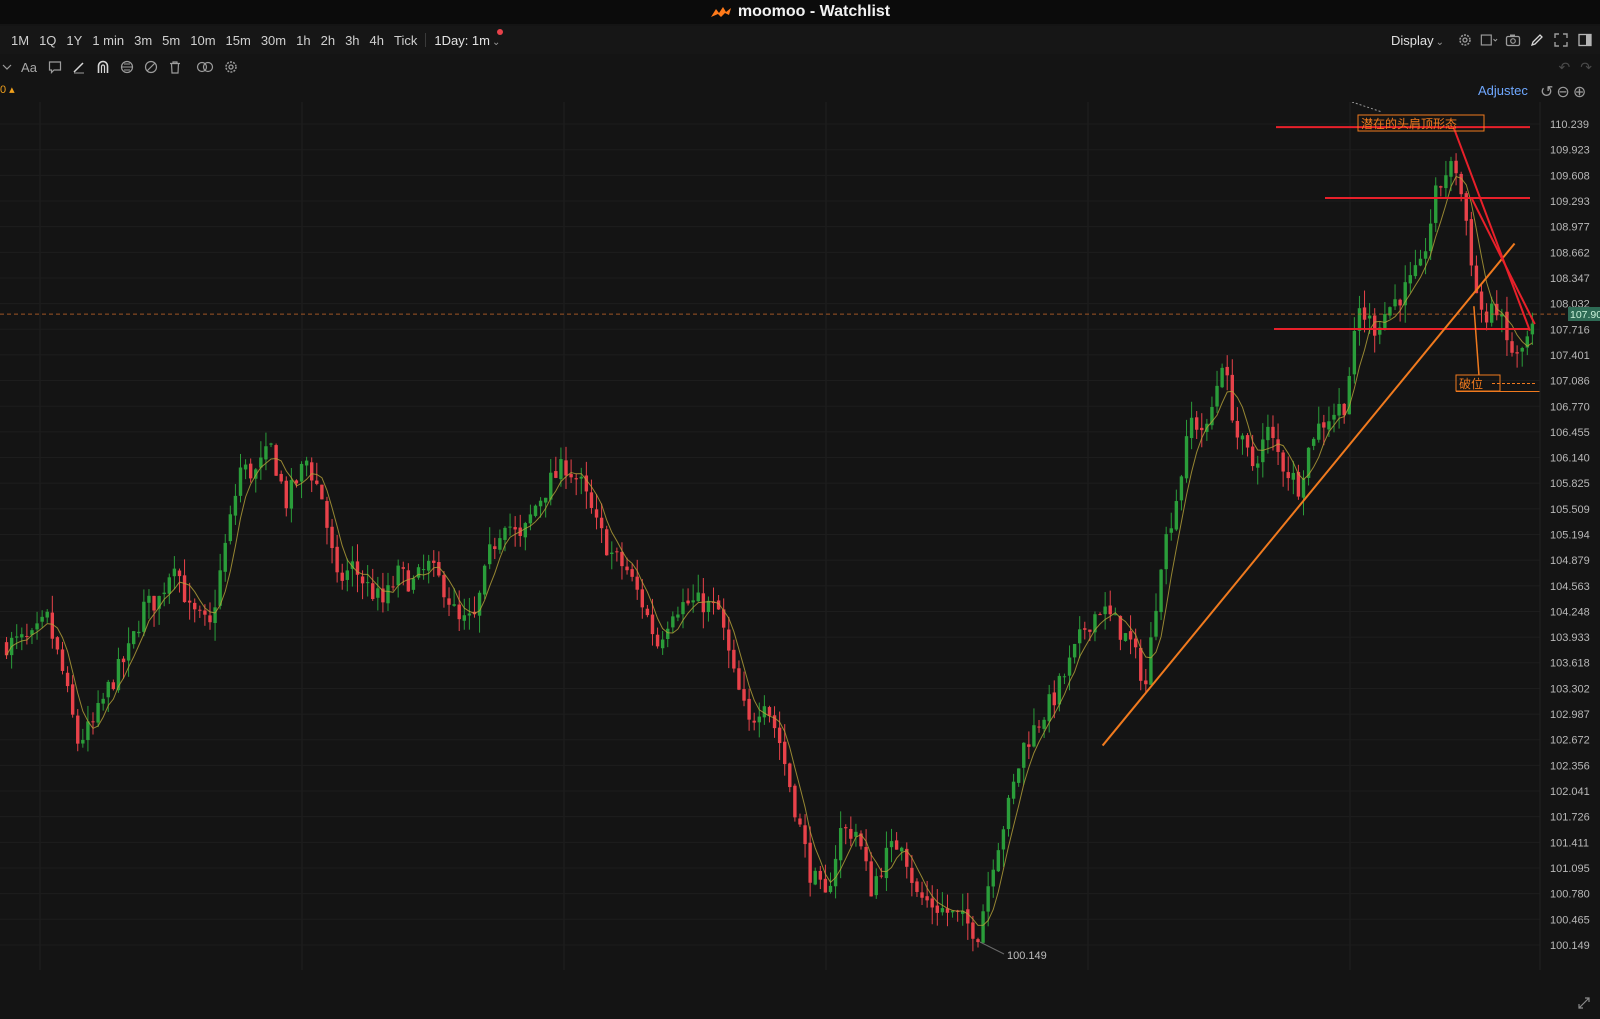 The image size is (1600, 1019). Describe the element at coordinates (328, 40) in the screenshot. I see `timeframe-2h: 2h` at that location.